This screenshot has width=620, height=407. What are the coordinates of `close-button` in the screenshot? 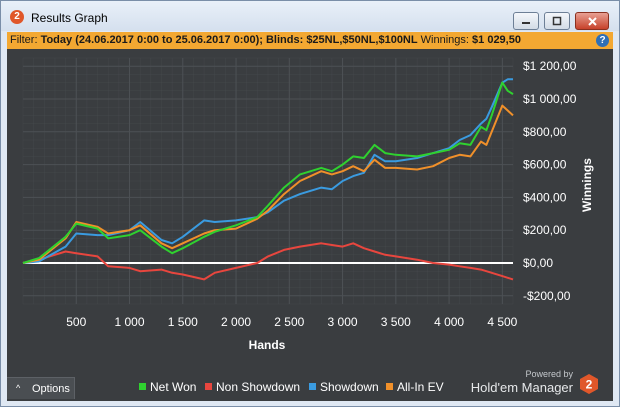 It's located at (592, 21).